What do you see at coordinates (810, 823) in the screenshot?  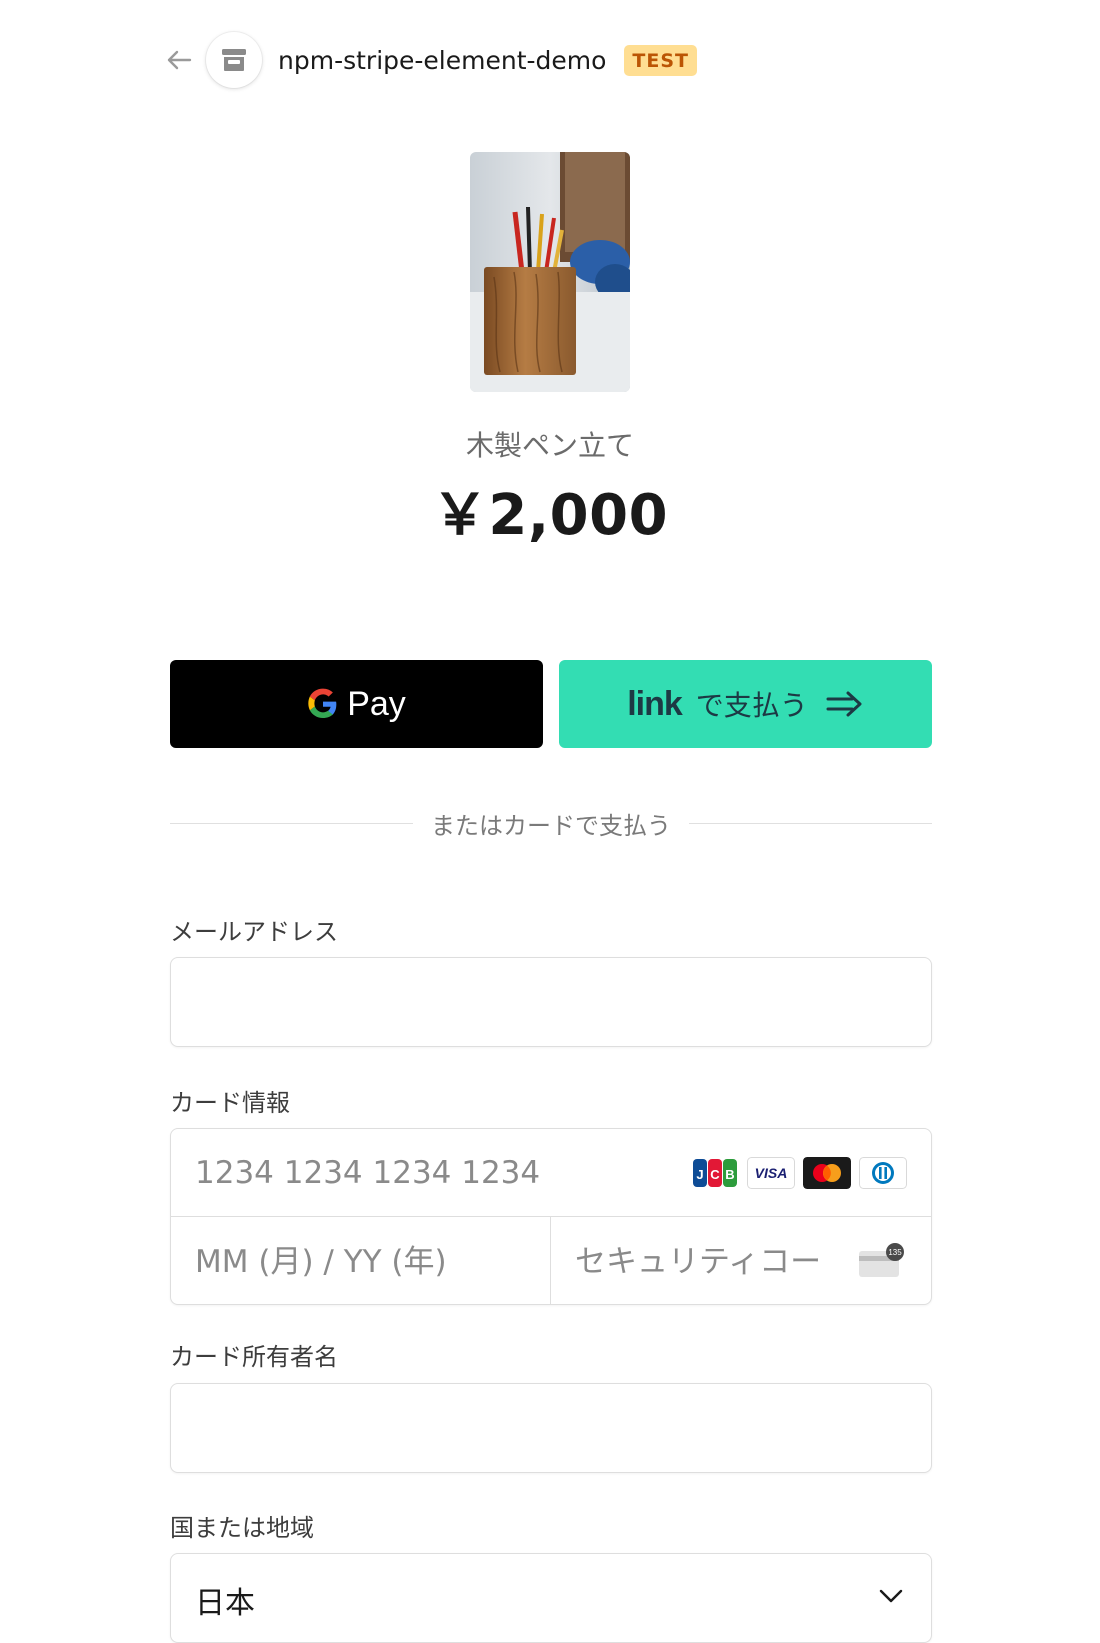 I see `divider-line-right` at bounding box center [810, 823].